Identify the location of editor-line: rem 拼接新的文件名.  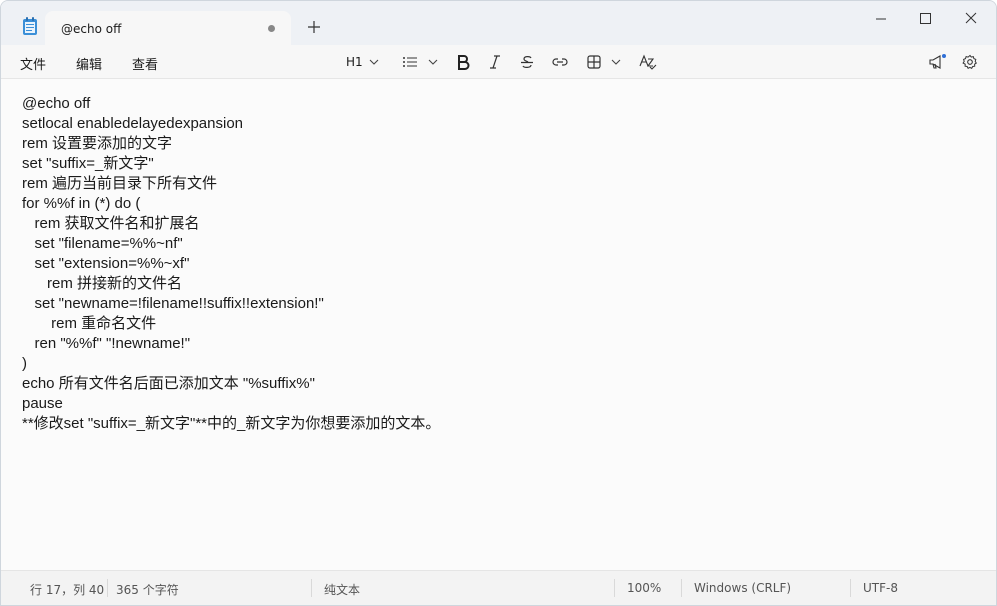
(231, 284).